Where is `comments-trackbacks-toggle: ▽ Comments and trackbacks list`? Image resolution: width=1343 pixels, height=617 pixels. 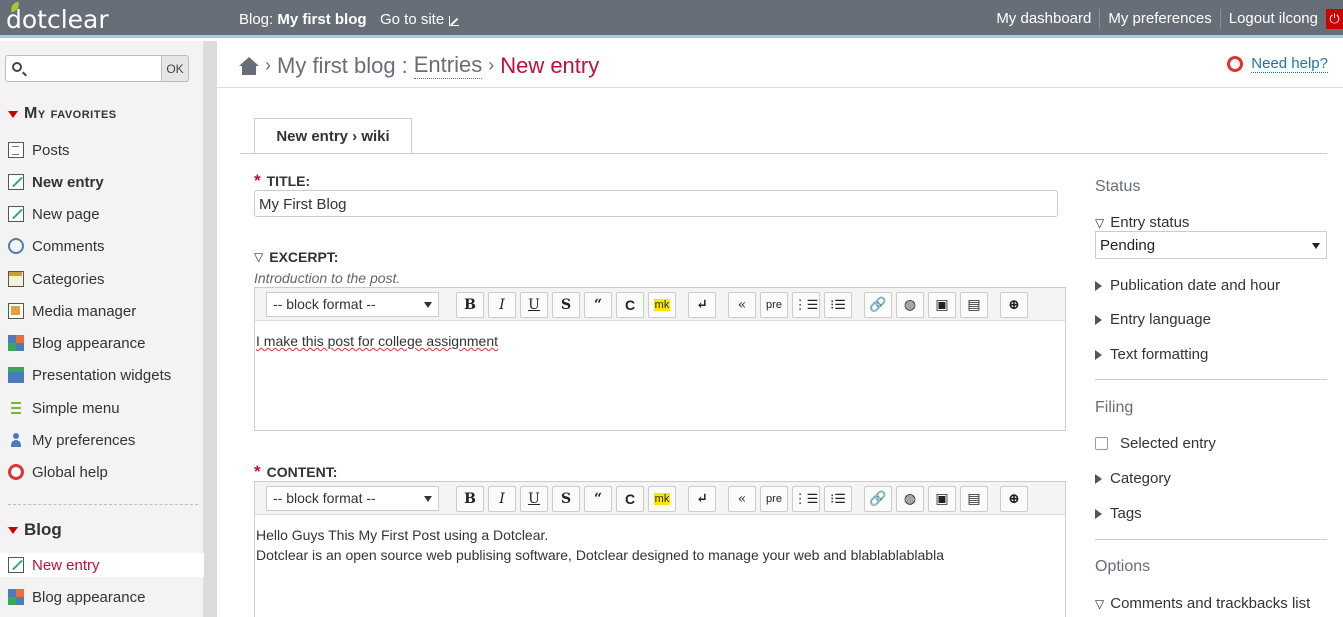
comments-trackbacks-toggle: ▽ Comments and trackbacks list is located at coordinates (1202, 603).